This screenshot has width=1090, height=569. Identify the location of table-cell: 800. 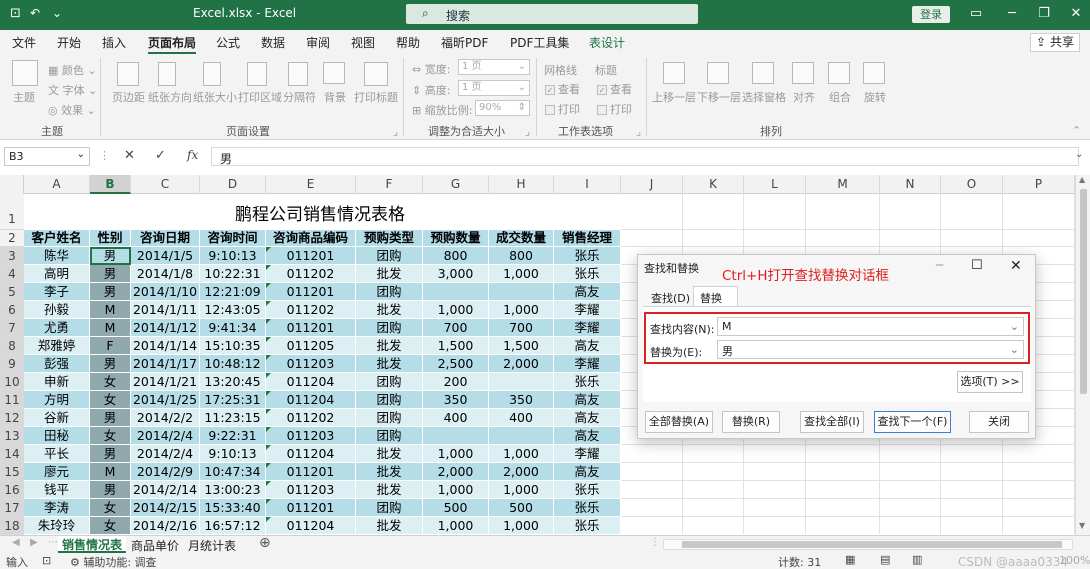
(456, 256).